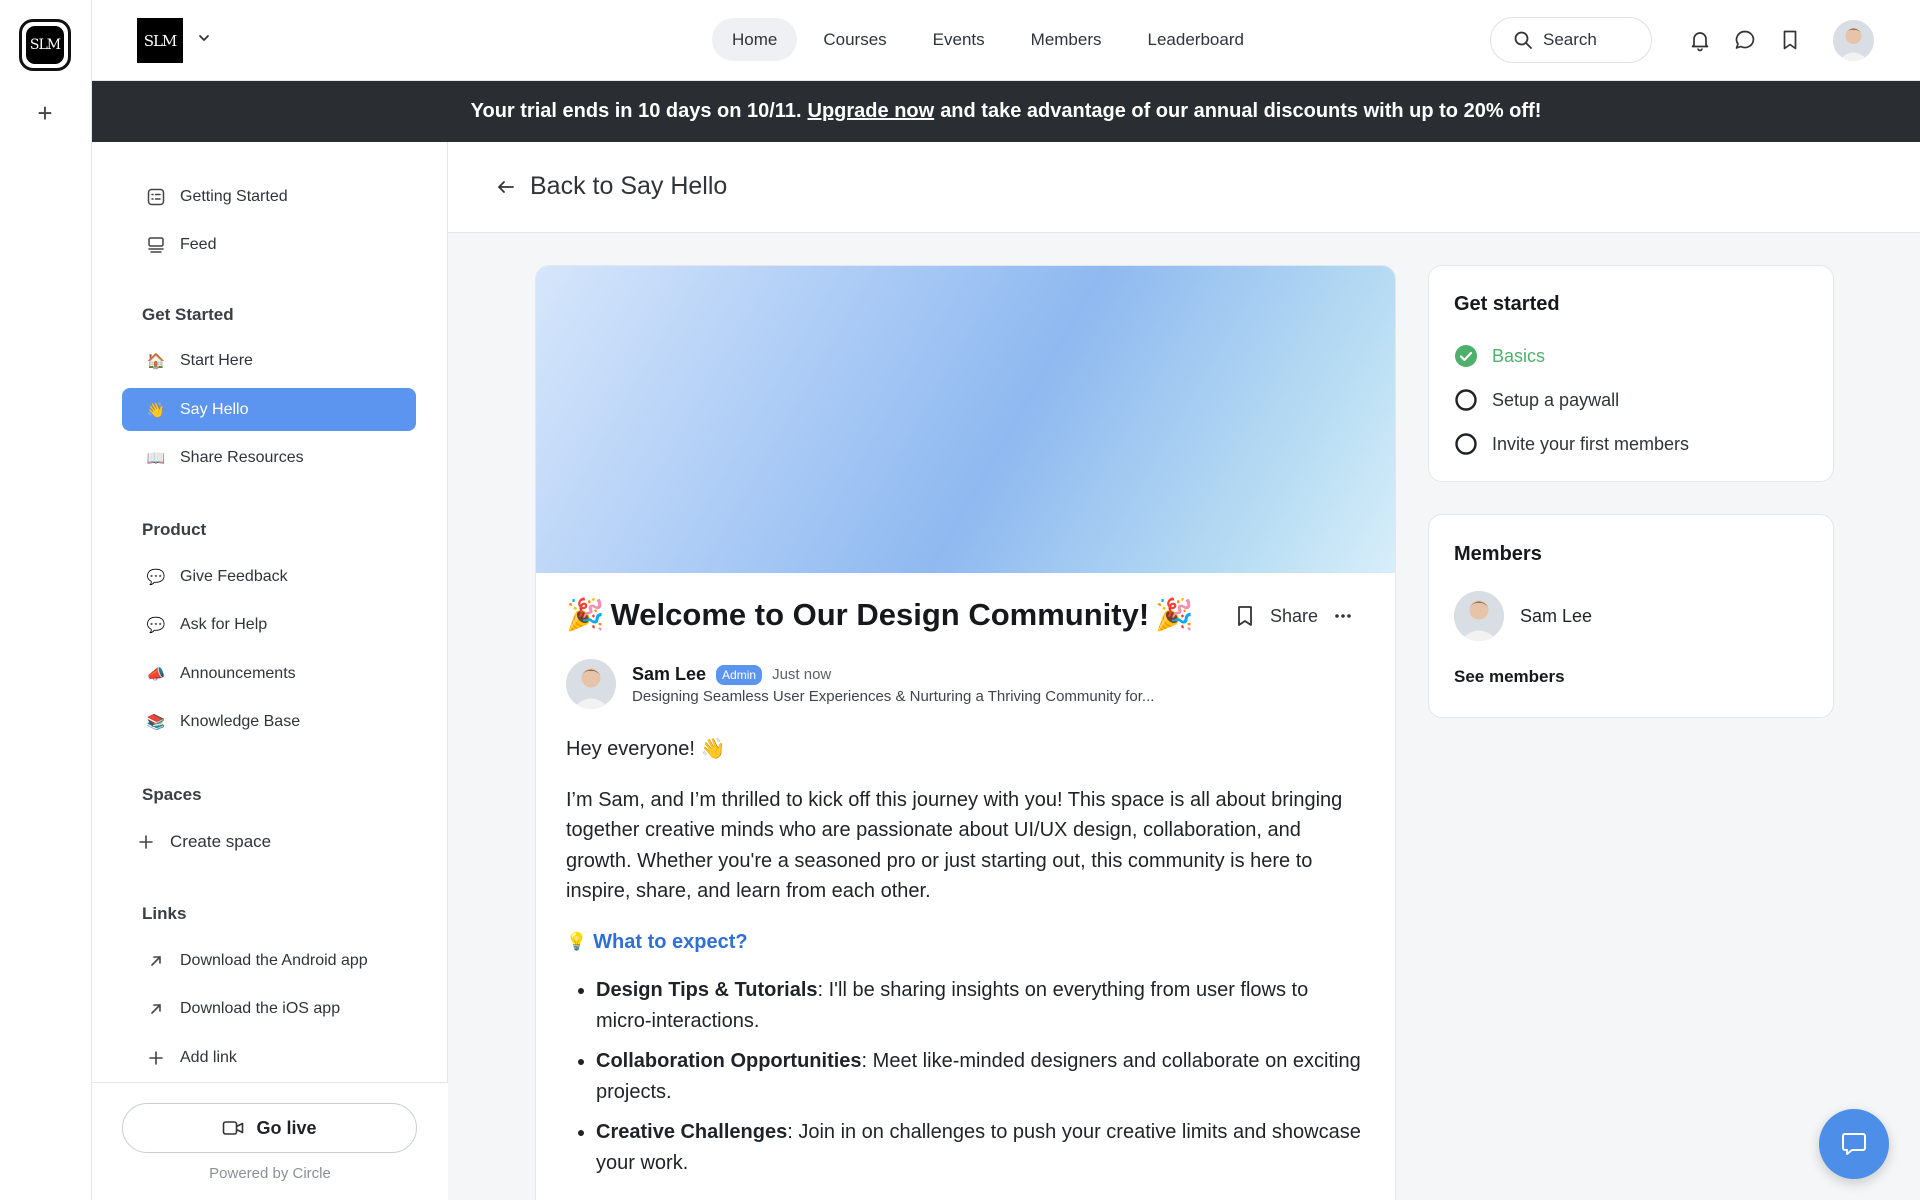  Describe the element at coordinates (1700, 40) in the screenshot. I see `bell-icon` at that location.